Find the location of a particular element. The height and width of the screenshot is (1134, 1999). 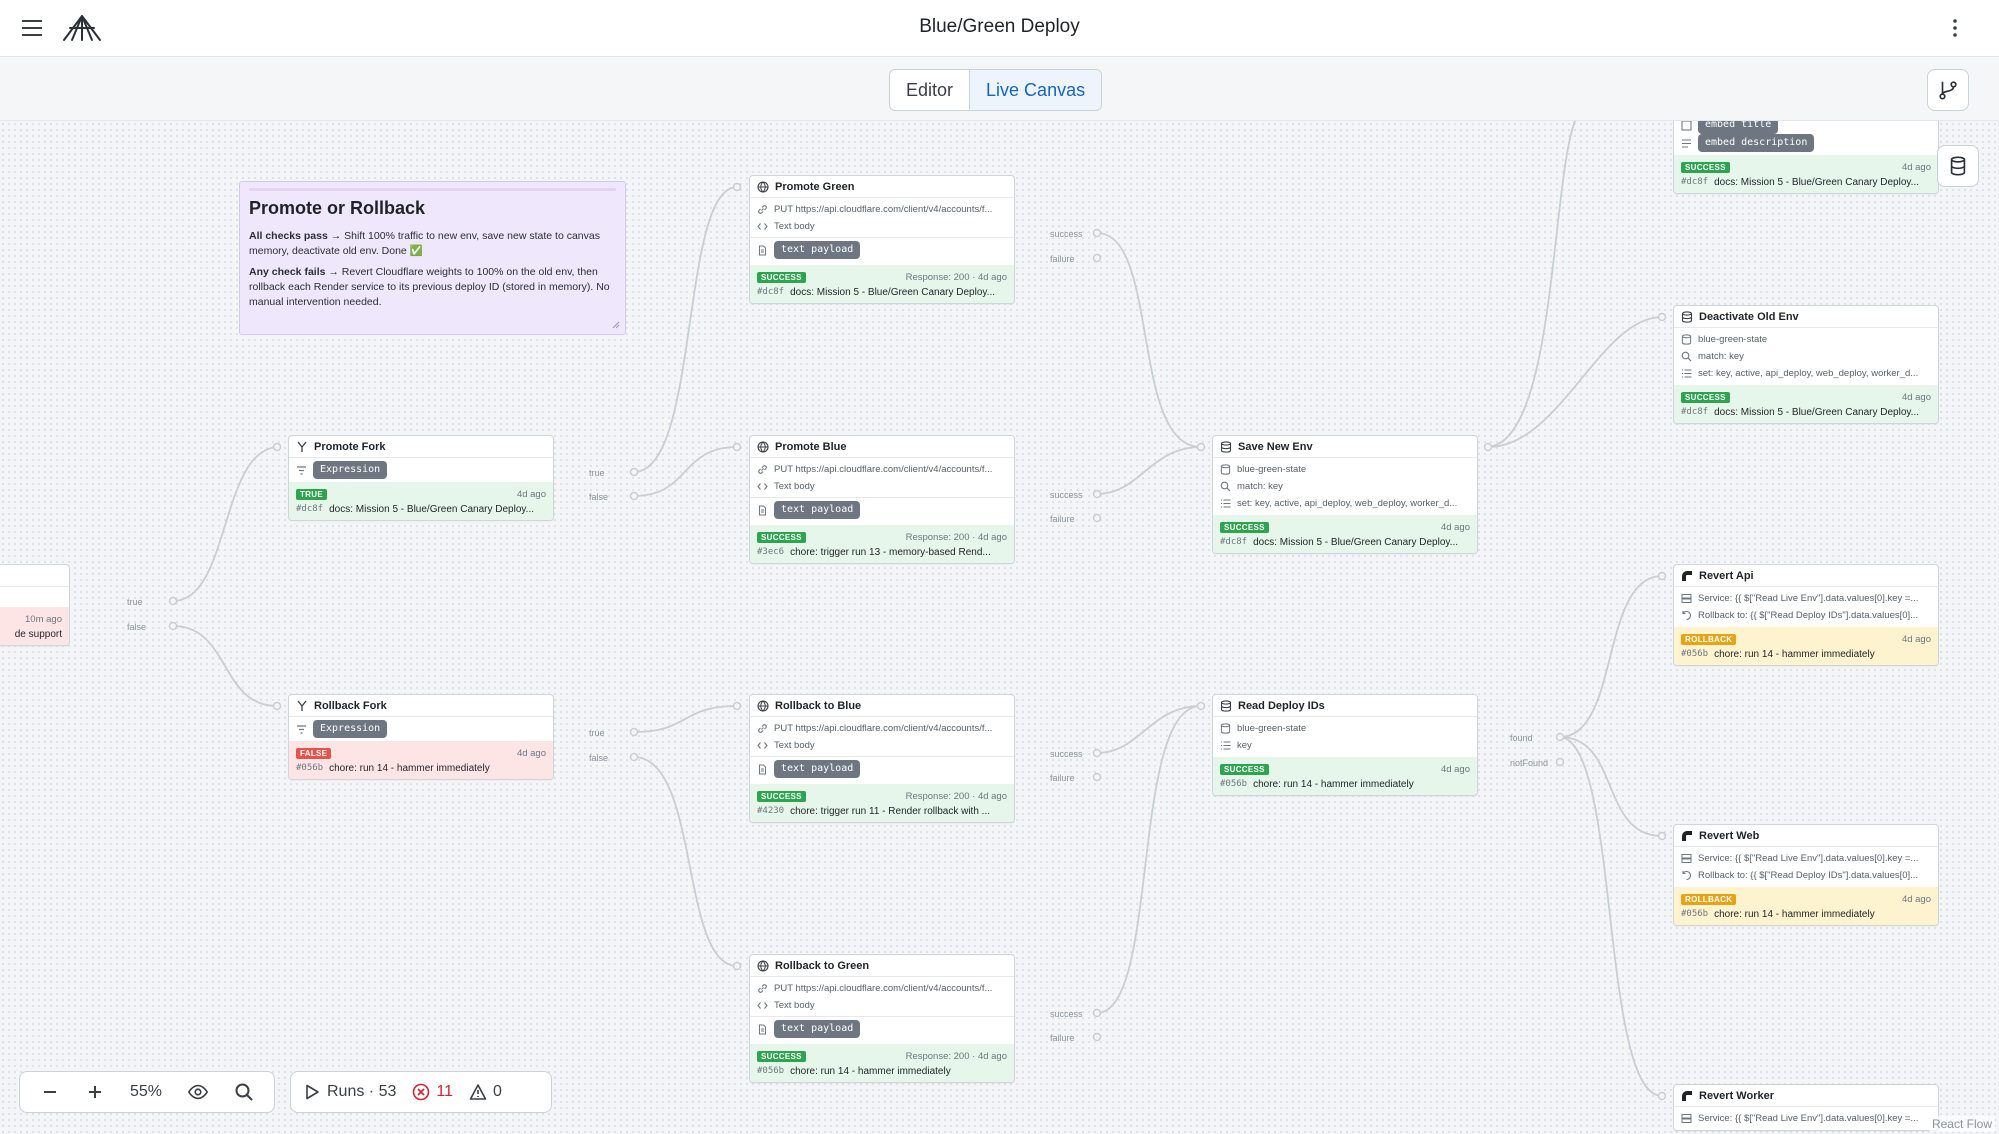

fork-icon is located at coordinates (302, 705).